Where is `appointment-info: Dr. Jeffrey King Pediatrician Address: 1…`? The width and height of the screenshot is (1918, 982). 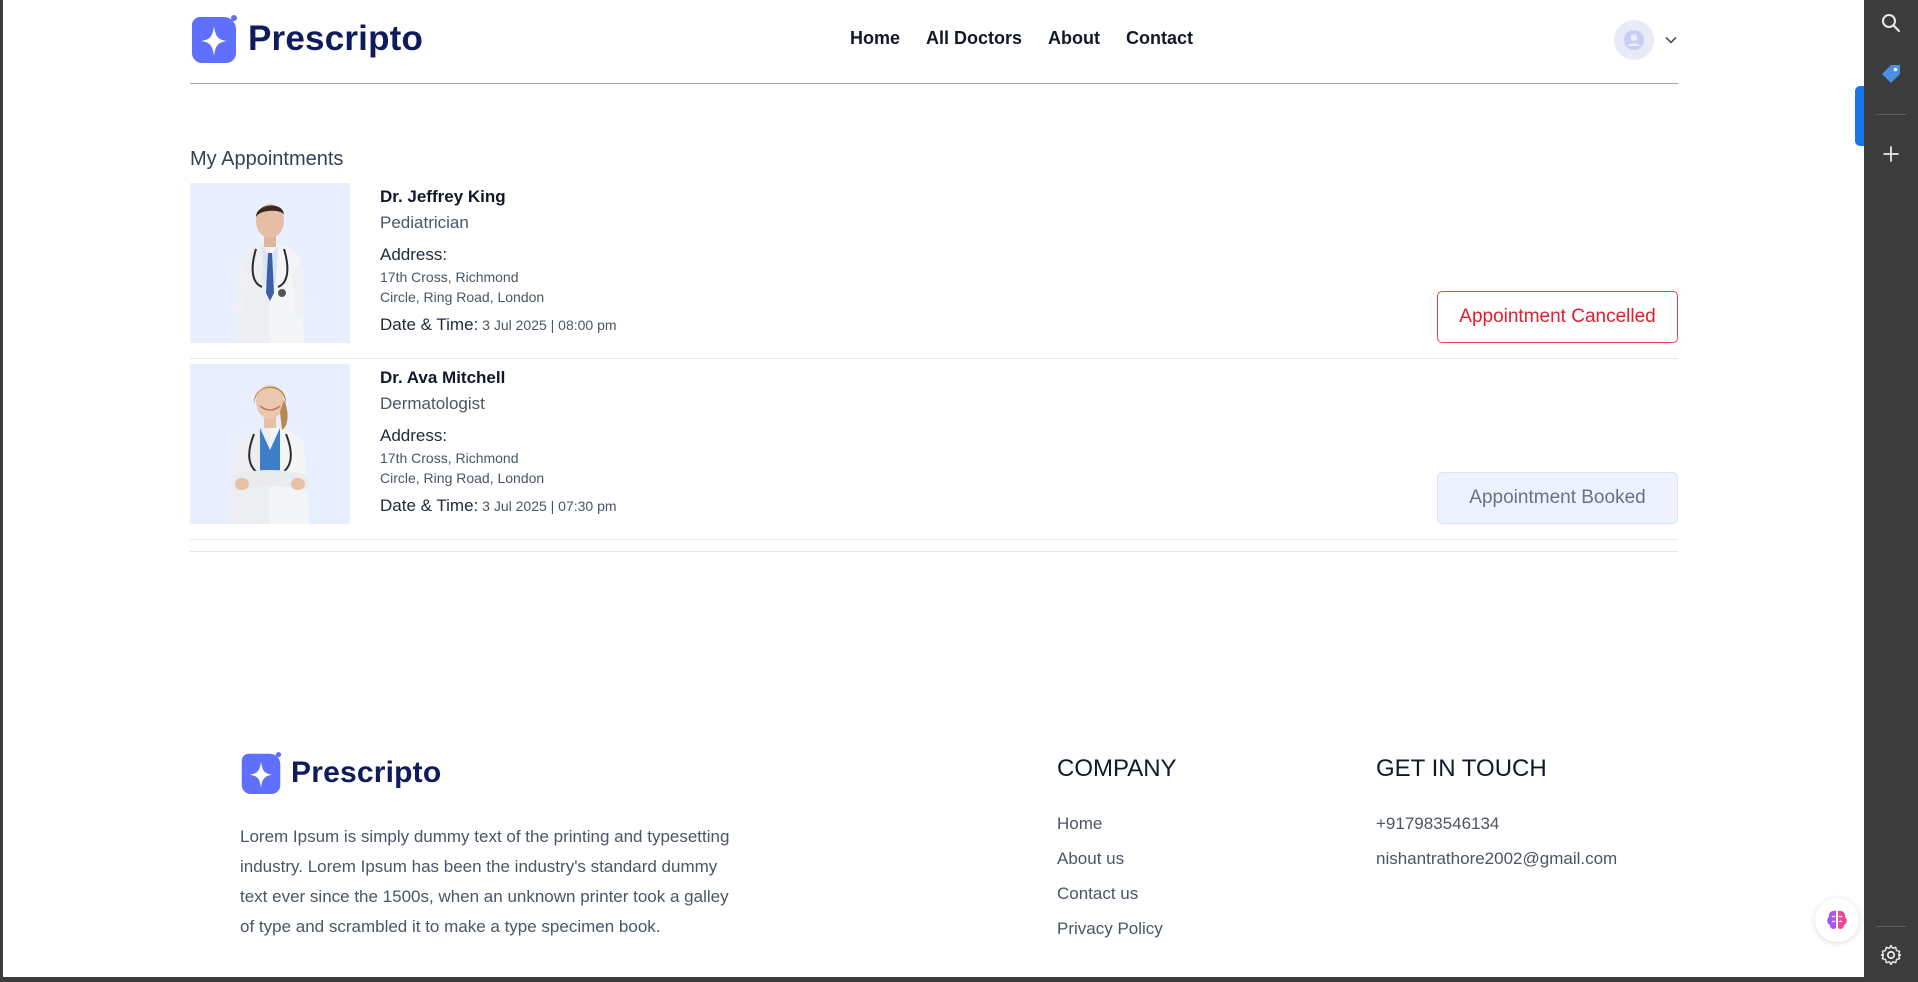 appointment-info: Dr. Jeffrey King Pediatrician Address: 1… is located at coordinates (498, 261).